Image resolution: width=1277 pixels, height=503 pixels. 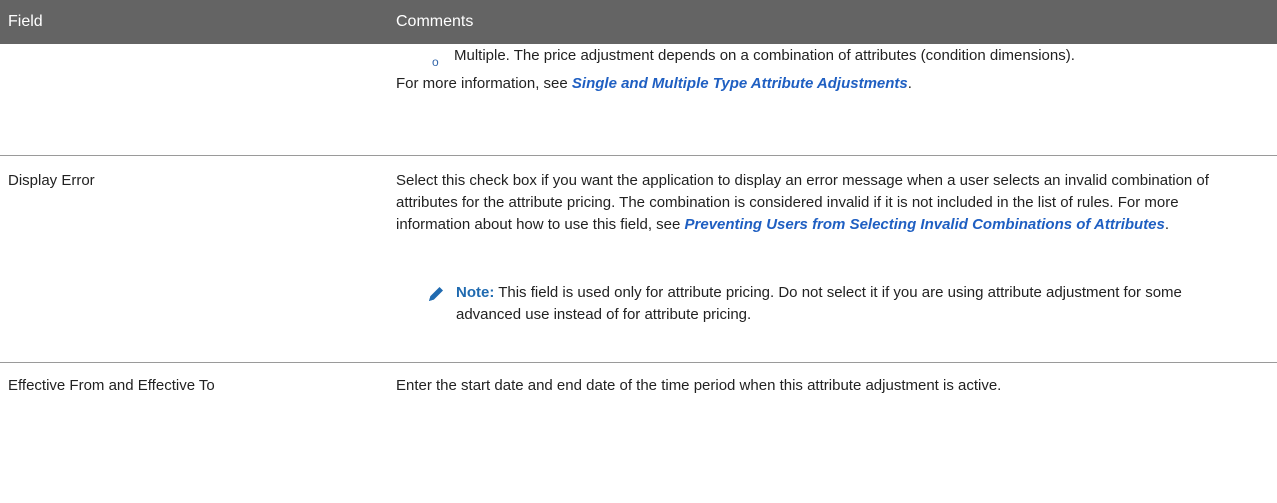 I want to click on row-field-empty, so click(x=196, y=99).